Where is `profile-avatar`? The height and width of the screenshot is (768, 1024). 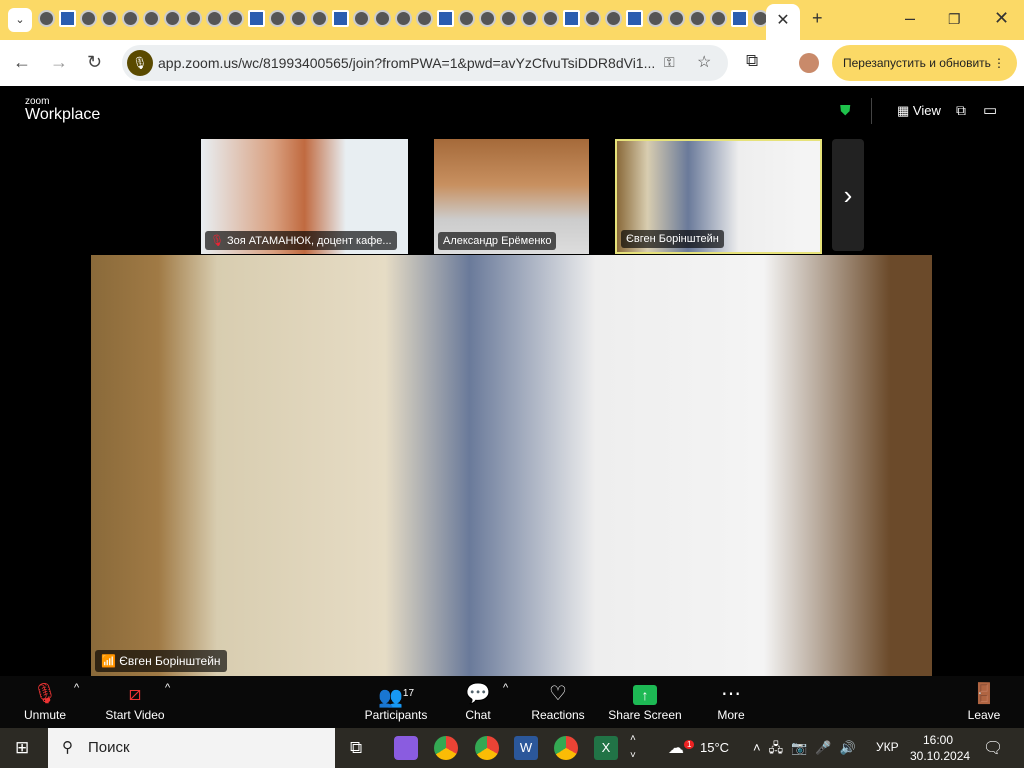 profile-avatar is located at coordinates (809, 63).